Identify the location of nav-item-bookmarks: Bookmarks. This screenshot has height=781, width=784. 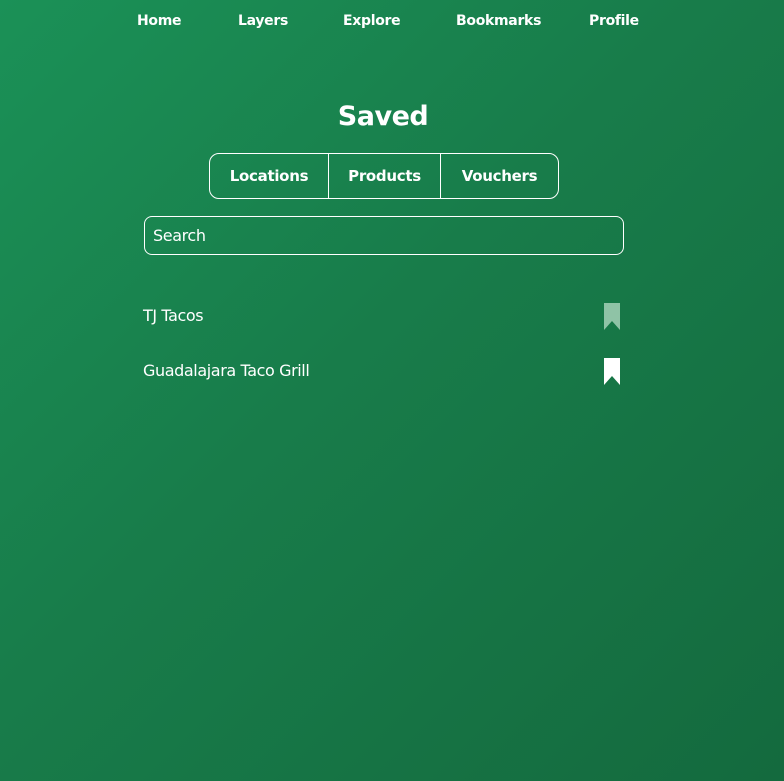
(498, 21).